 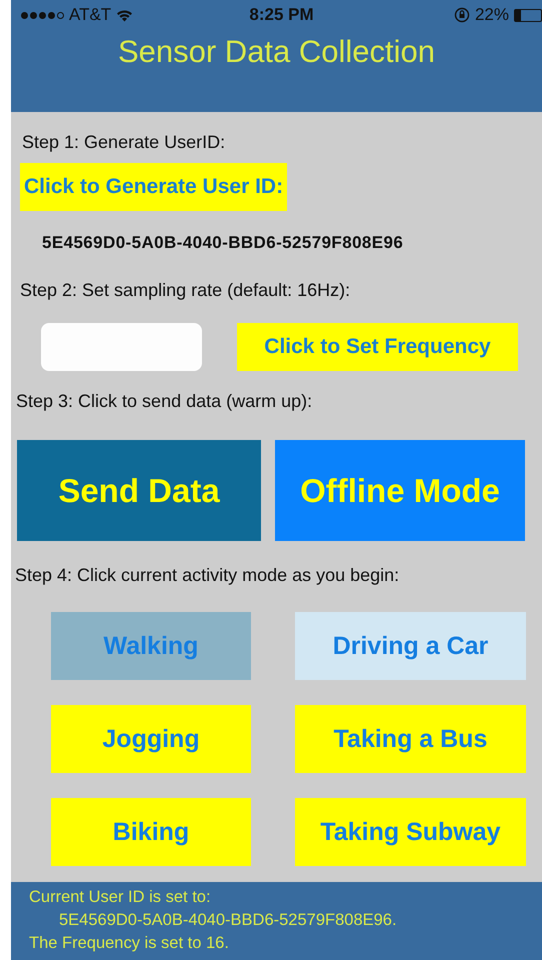 What do you see at coordinates (228, 920) in the screenshot?
I see `footer-text: 5E4569D0-5A0B-4040-BBD6-52579F808E96.` at bounding box center [228, 920].